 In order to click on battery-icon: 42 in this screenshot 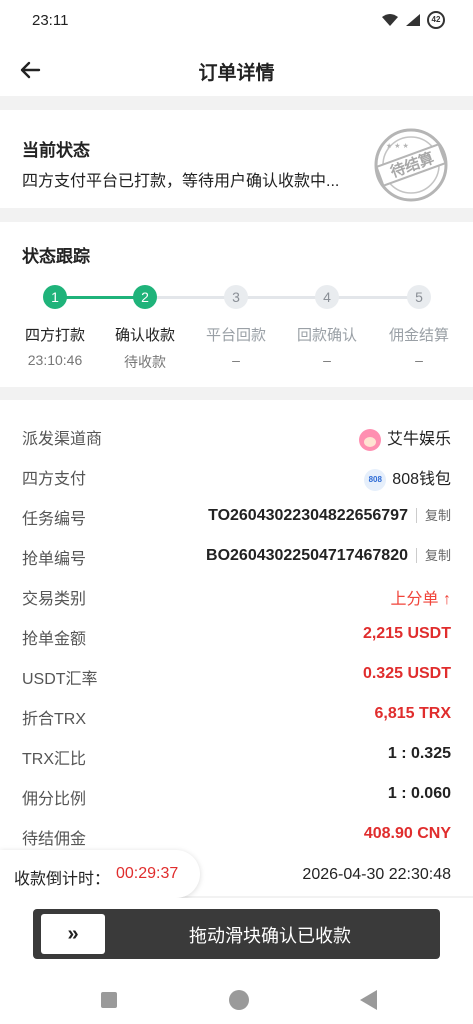, I will do `click(436, 20)`.